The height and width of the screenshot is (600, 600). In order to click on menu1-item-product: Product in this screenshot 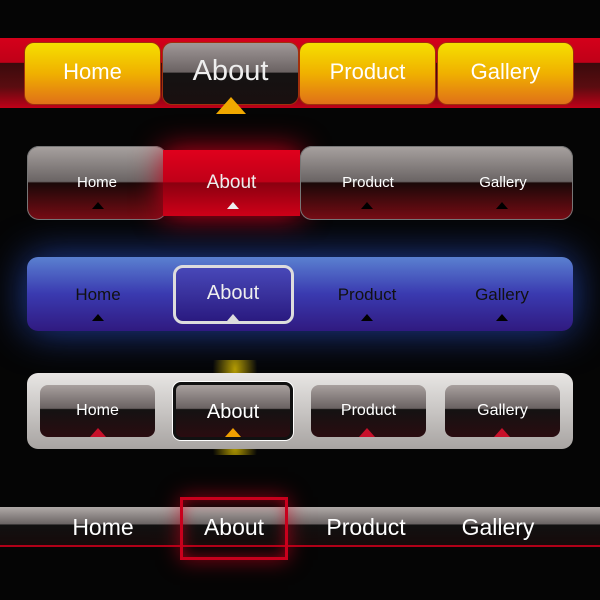, I will do `click(367, 73)`.